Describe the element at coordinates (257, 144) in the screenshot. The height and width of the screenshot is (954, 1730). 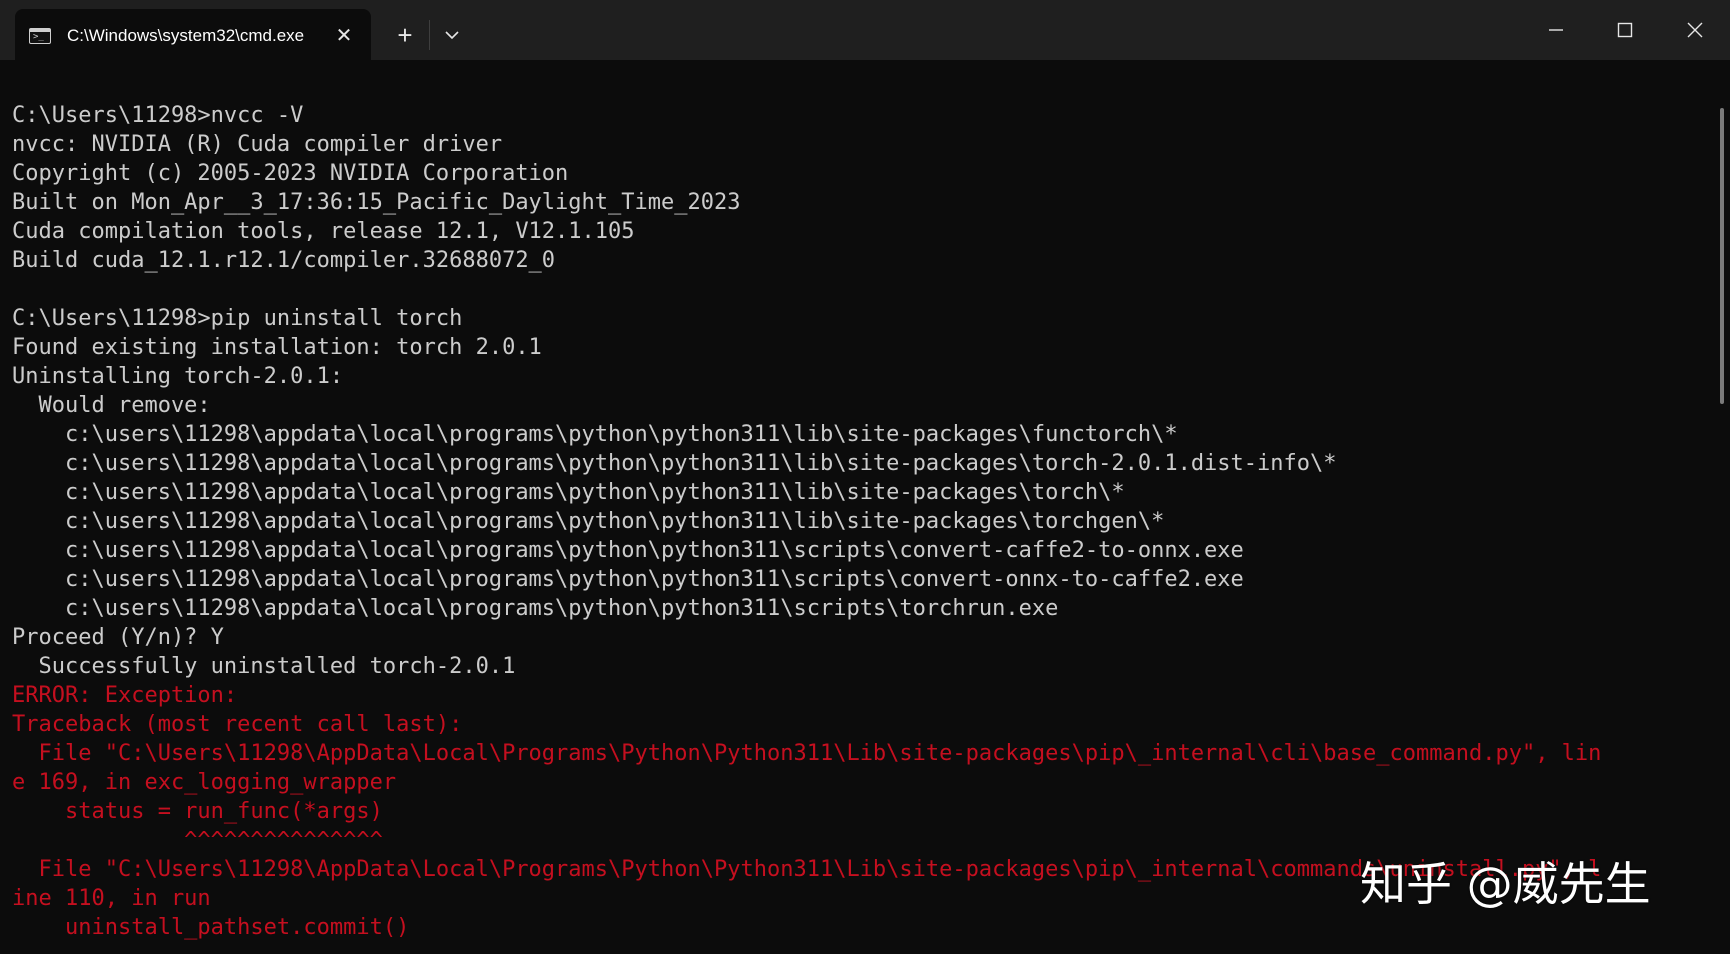
I see `terminal-line: nvcc: NVIDIA (R) Cuda compiler driver` at that location.